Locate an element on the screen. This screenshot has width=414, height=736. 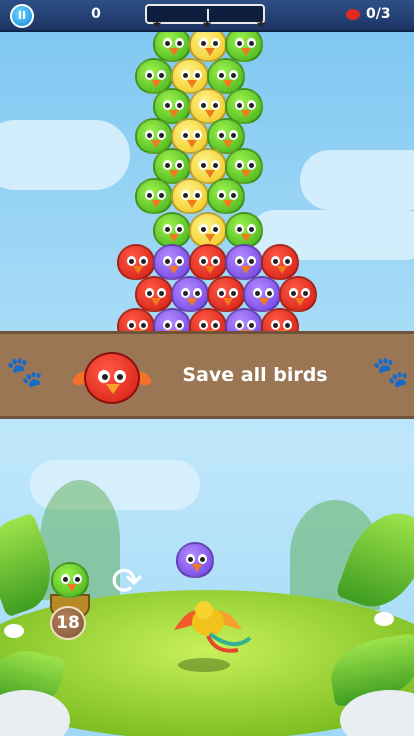
objective-banner: 🐾 Save all birds 🐾 is located at coordinates (207, 375).